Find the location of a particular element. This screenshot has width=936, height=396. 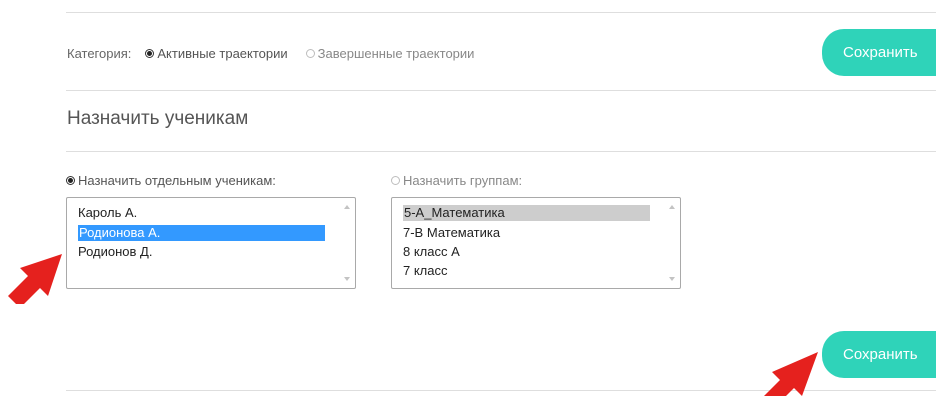

list-item: Родионов Д. is located at coordinates (115, 252).